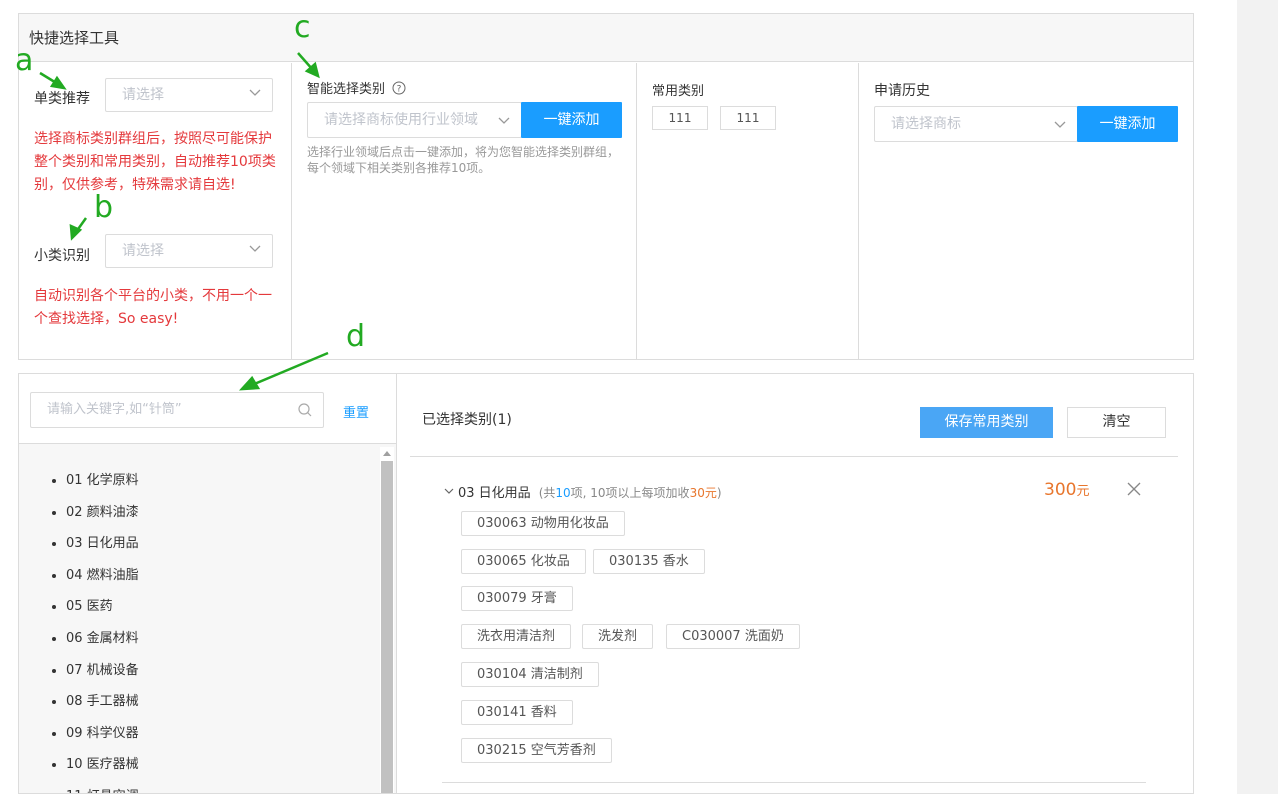 This screenshot has height=794, width=1278. Describe the element at coordinates (305, 410) in the screenshot. I see `search-icon` at that location.